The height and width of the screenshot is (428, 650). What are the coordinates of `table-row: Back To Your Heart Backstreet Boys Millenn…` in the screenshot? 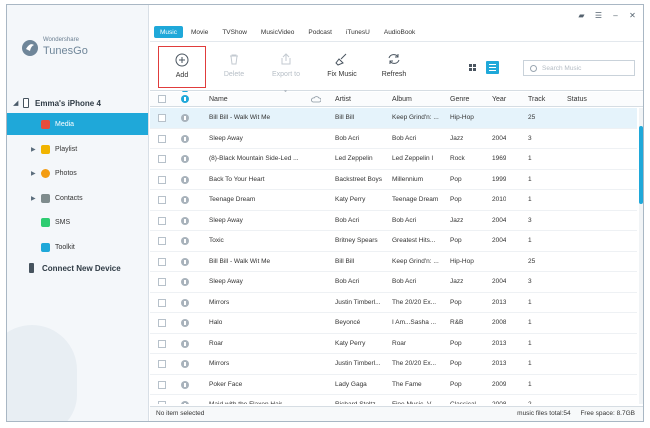 It's located at (393, 180).